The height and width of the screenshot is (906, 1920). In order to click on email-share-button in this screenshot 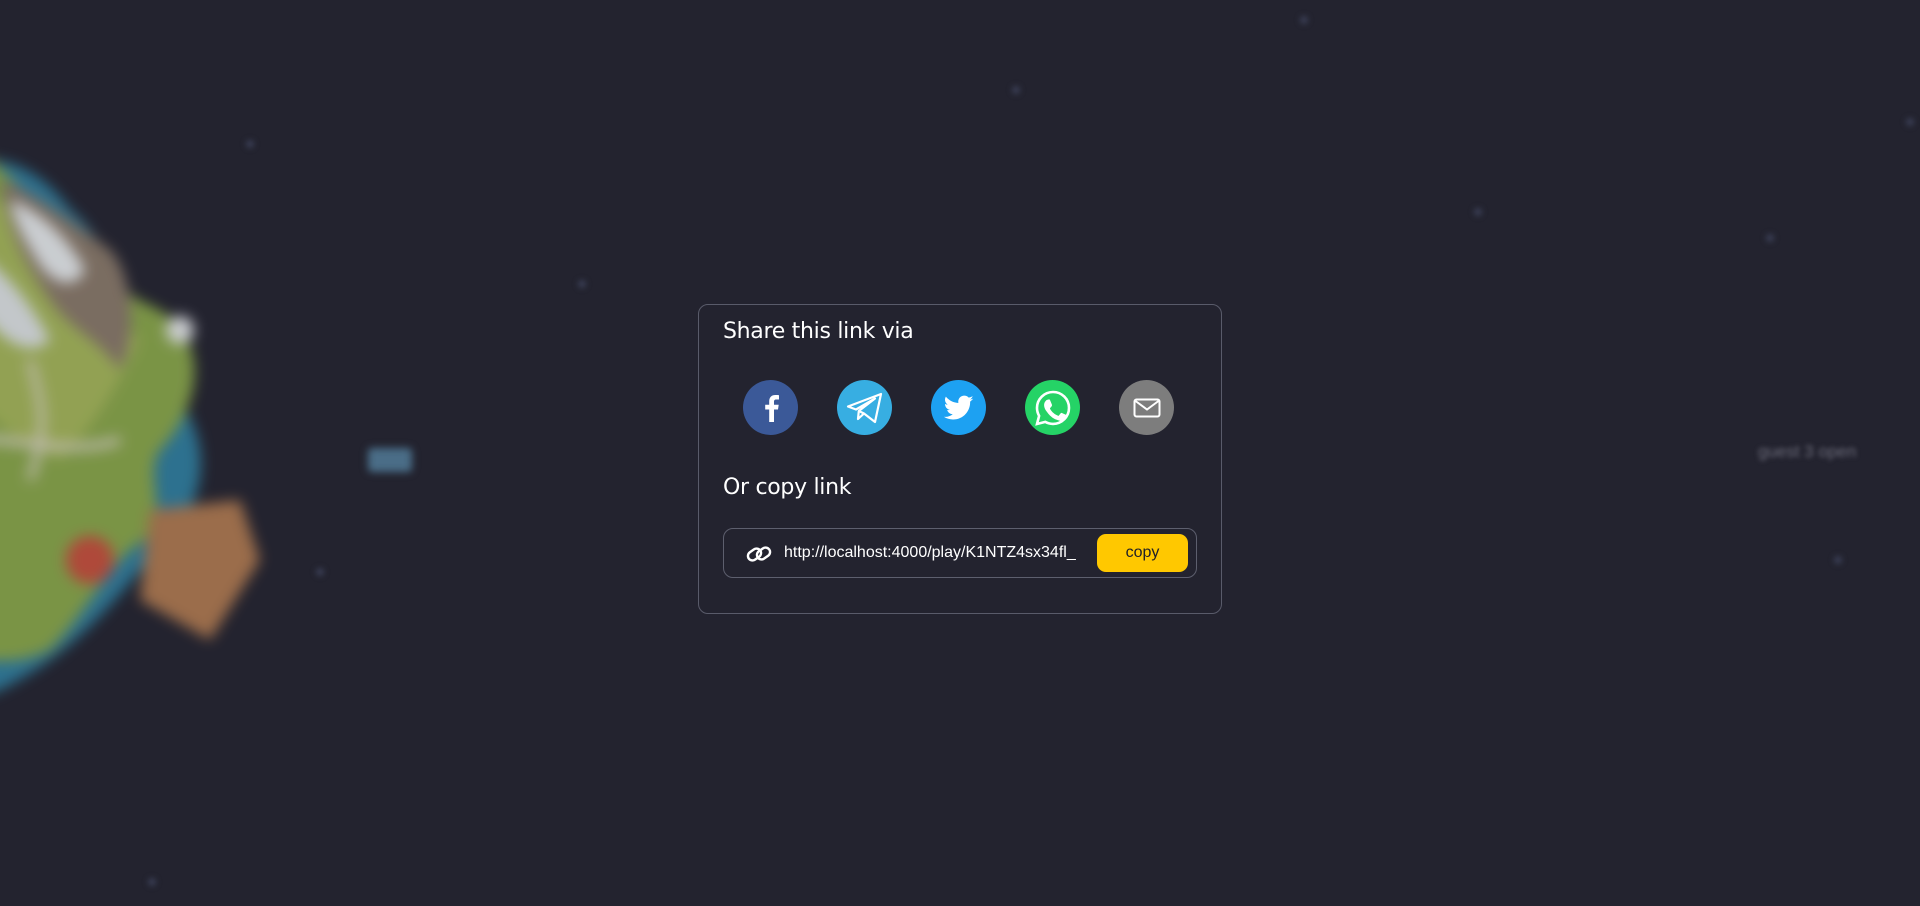, I will do `click(1146, 407)`.